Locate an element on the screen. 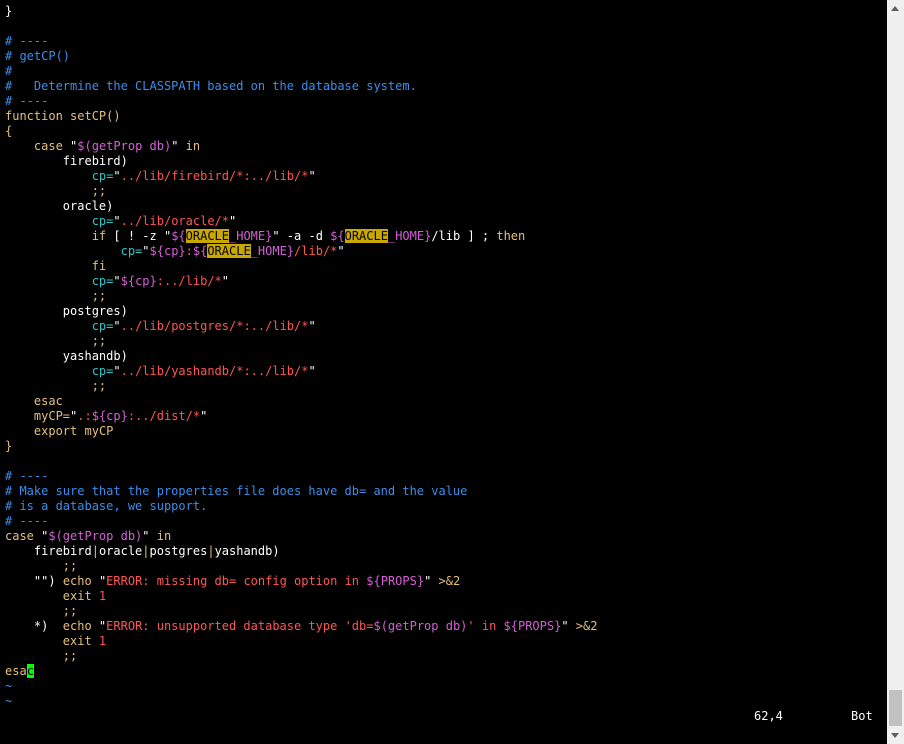 This screenshot has height=744, width=904. code-token: /lib ] ; is located at coordinates (464, 236).